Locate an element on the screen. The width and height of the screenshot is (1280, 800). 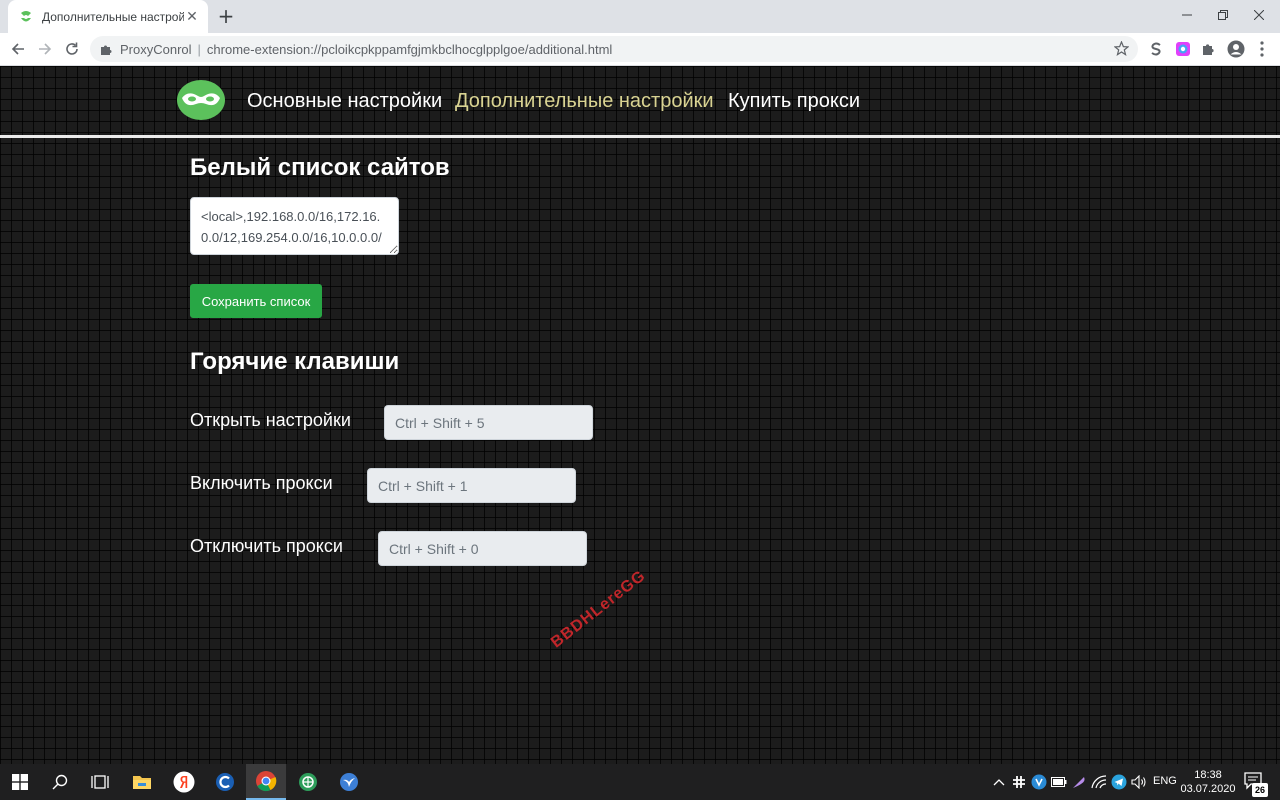
browser-tab: Дополнительные настройки ✕ is located at coordinates (108, 16).